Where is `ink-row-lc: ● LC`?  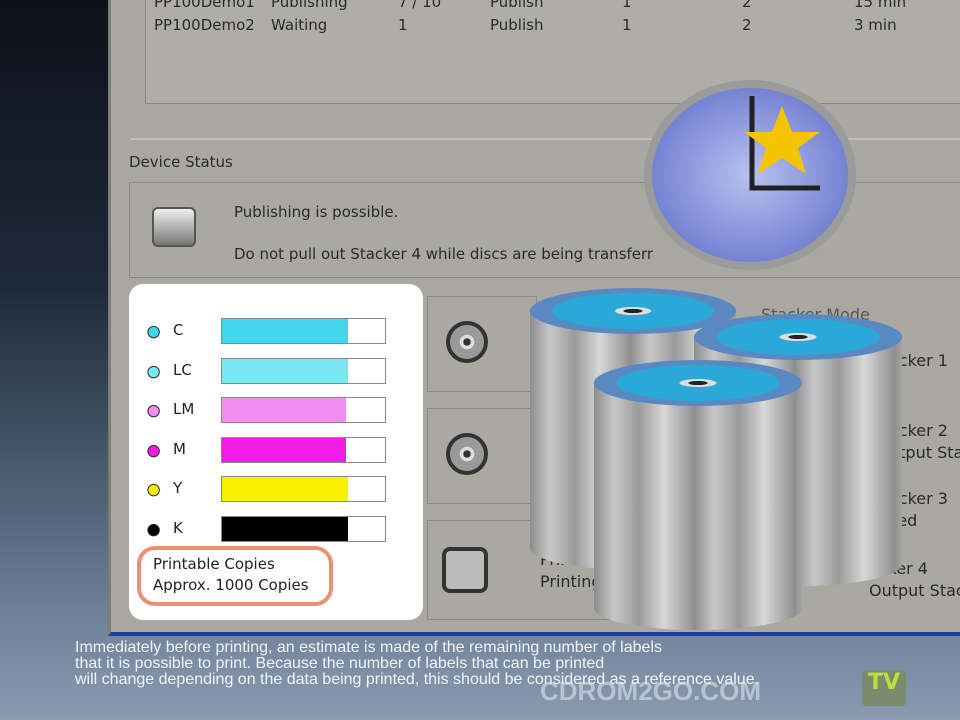
ink-row-lc: ● LC is located at coordinates (266, 370).